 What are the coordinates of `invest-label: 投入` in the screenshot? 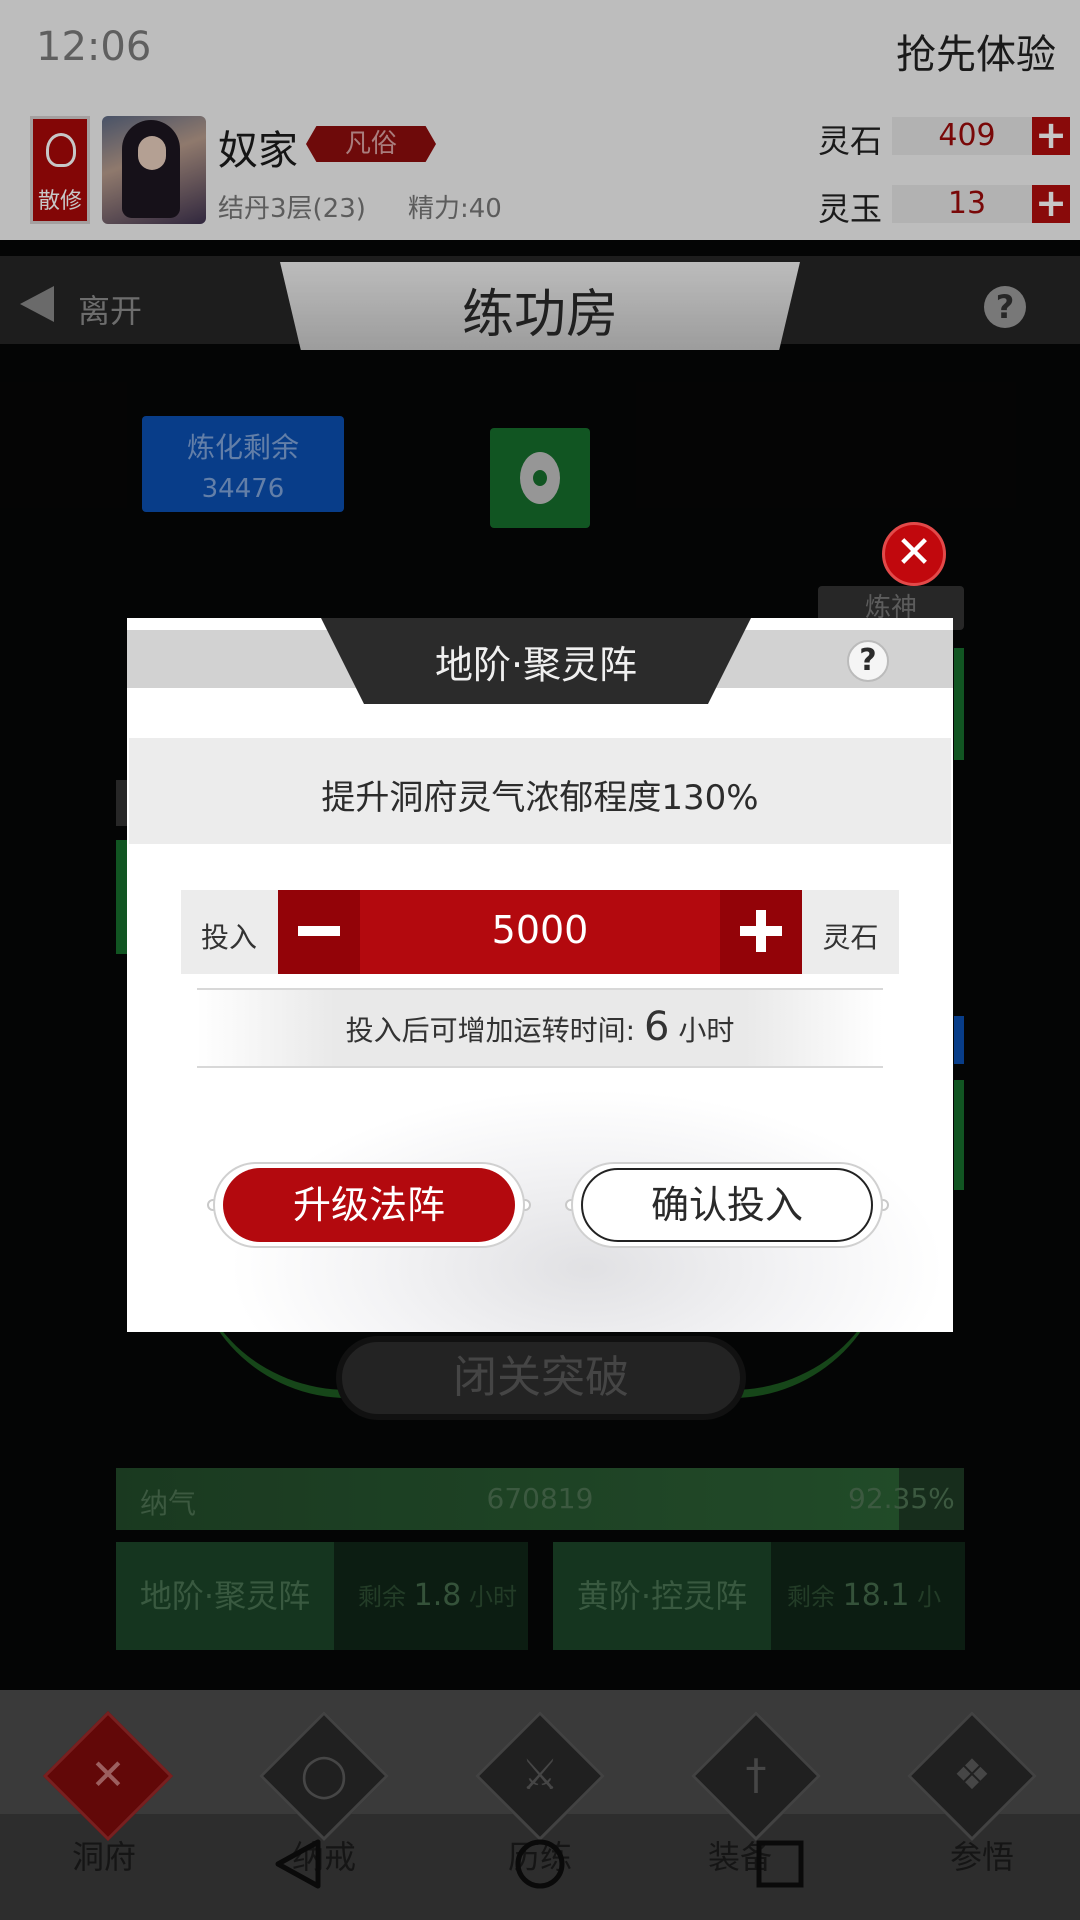 It's located at (228, 937).